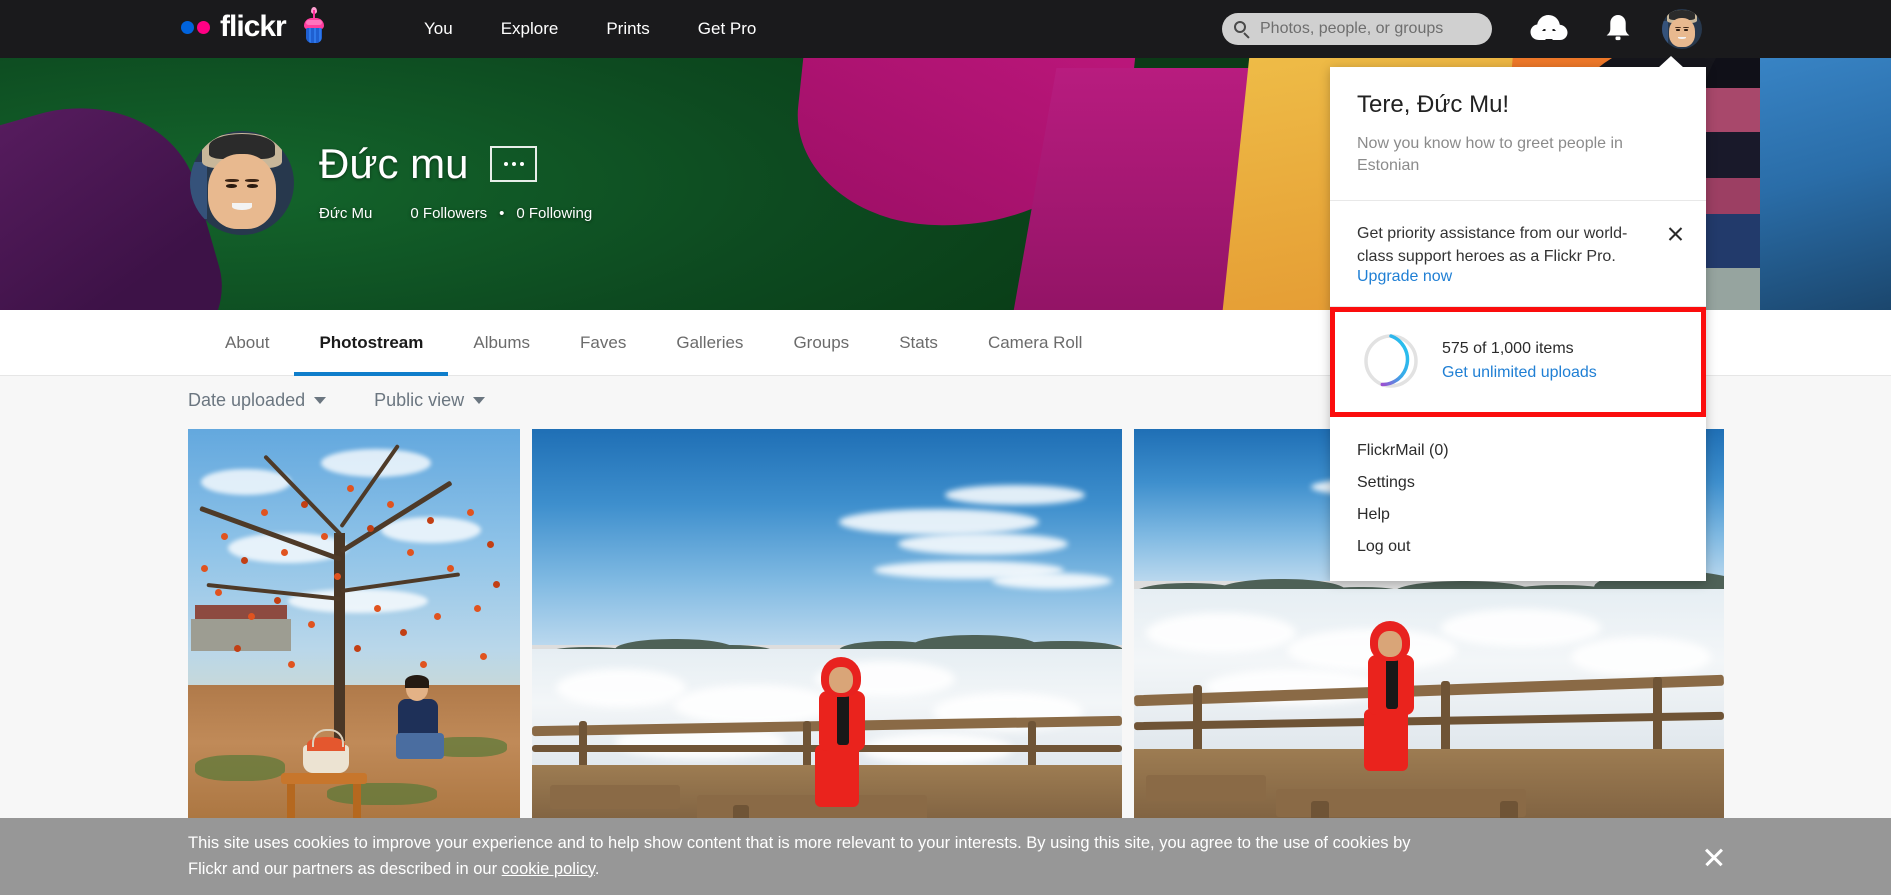  Describe the element at coordinates (419, 399) in the screenshot. I see `view-dropdown-label: Public view` at that location.